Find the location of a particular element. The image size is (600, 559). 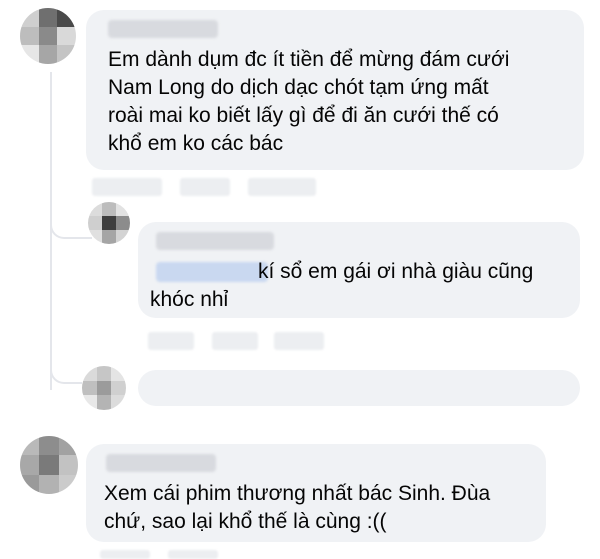

thread-line-more-branch is located at coordinates (66, 372).